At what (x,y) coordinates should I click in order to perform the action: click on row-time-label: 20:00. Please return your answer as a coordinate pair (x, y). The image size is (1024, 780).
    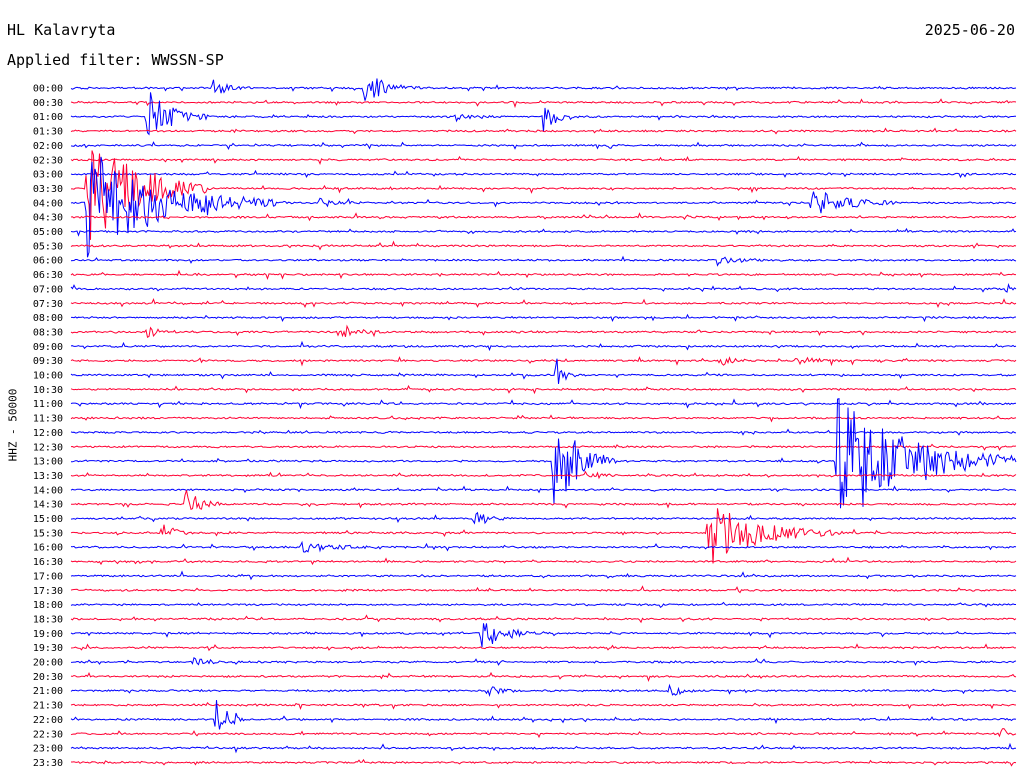
    Looking at the image, I should click on (48, 663).